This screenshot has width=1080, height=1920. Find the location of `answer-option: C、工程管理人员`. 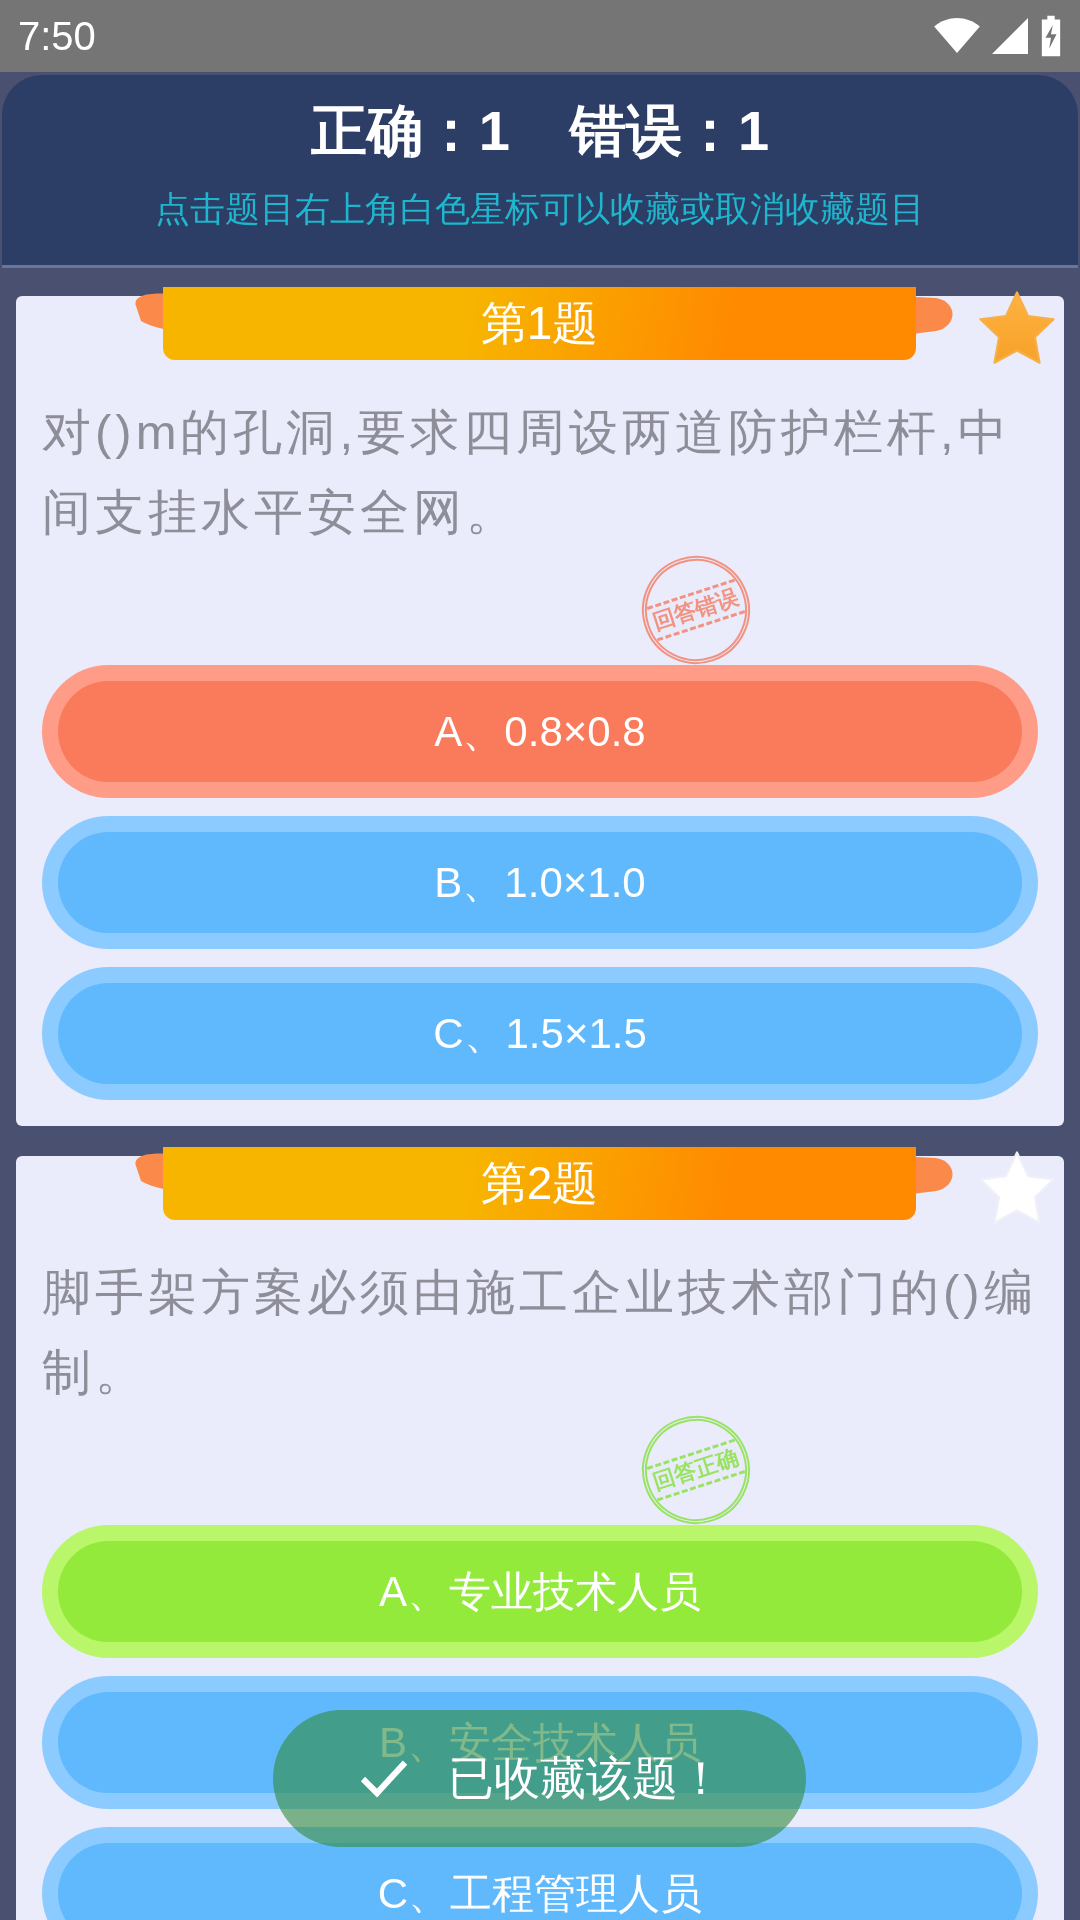

answer-option: C、工程管理人员 is located at coordinates (540, 1873).